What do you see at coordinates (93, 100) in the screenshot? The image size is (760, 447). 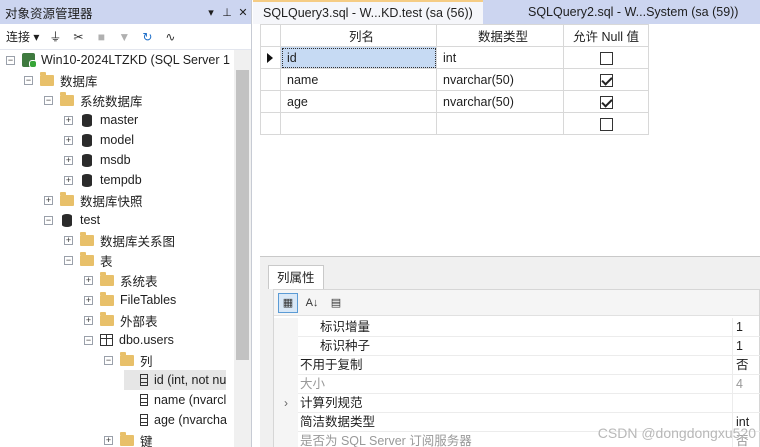 I see `tree-node: − 系统数据库` at bounding box center [93, 100].